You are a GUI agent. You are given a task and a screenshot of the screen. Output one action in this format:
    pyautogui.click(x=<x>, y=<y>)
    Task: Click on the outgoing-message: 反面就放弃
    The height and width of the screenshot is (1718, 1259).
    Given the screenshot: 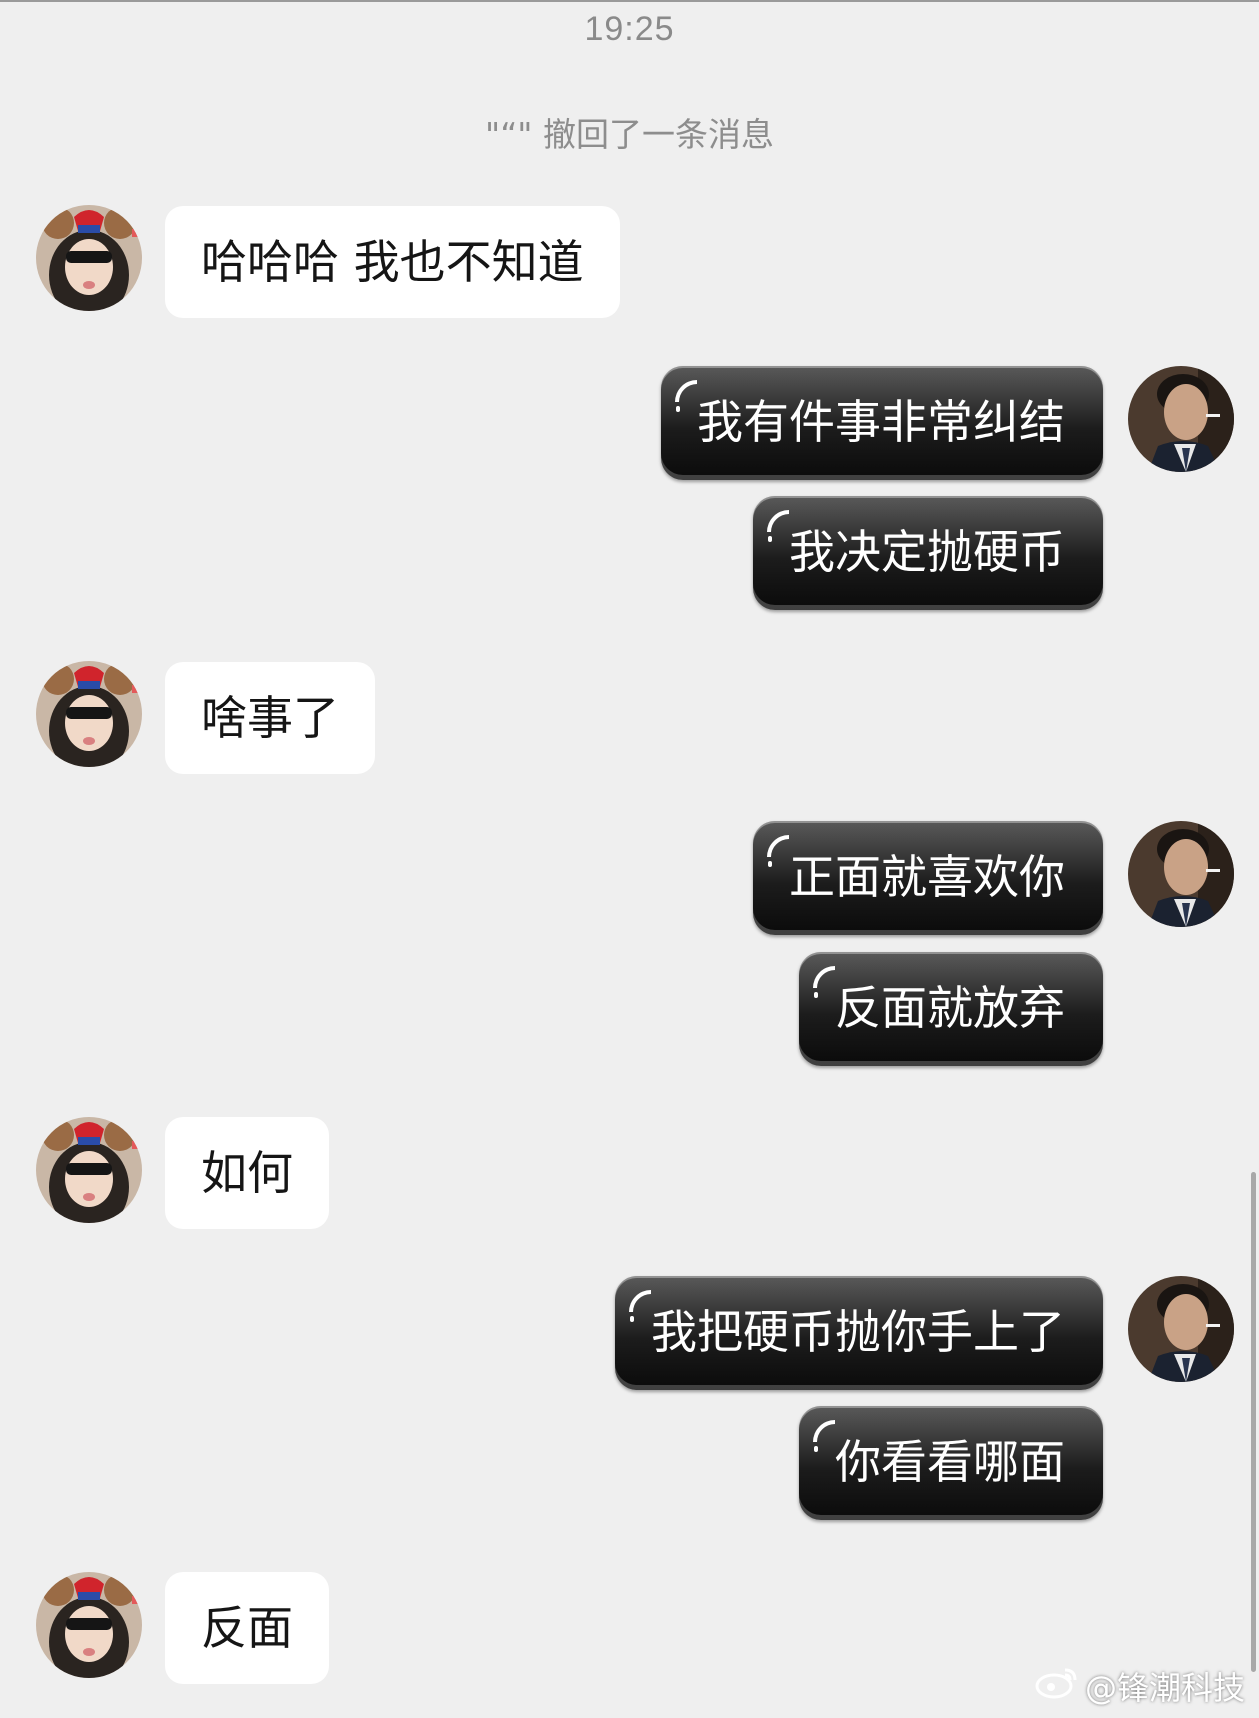 What is the action you would take?
    pyautogui.click(x=951, y=1009)
    